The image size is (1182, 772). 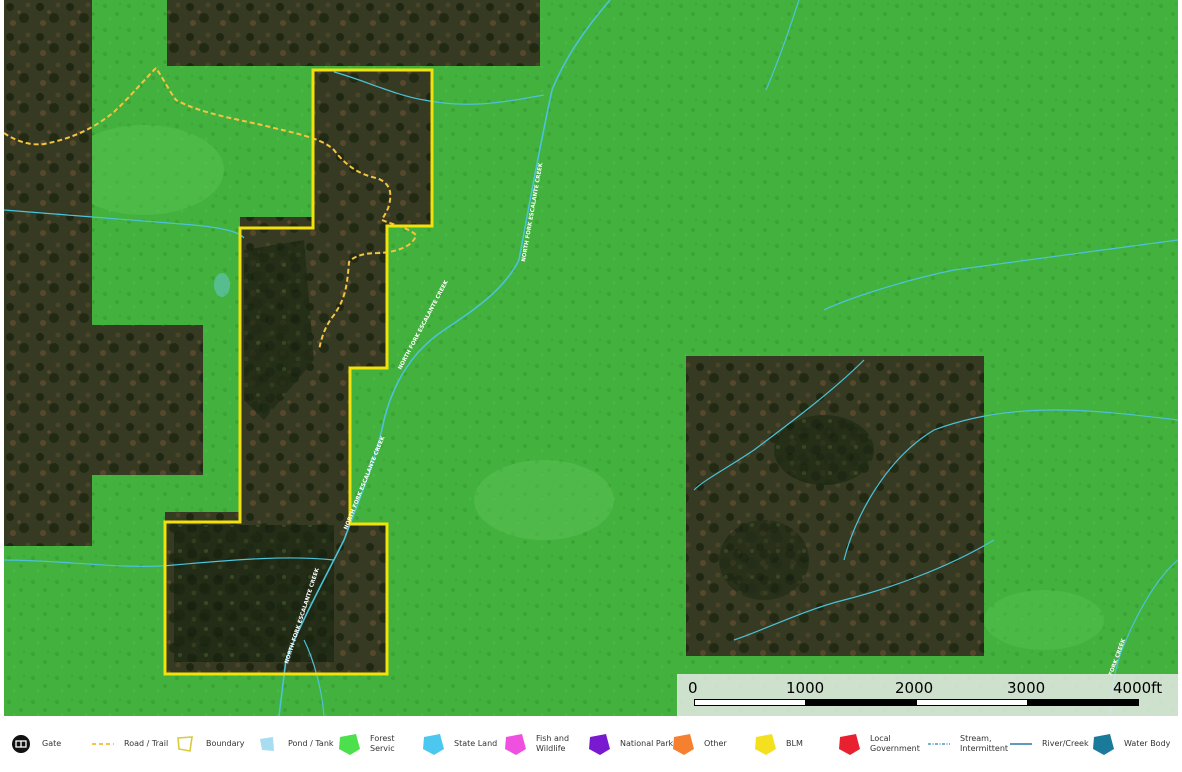 What do you see at coordinates (515, 744) in the screenshot?
I see `fish-wildlife-icon` at bounding box center [515, 744].